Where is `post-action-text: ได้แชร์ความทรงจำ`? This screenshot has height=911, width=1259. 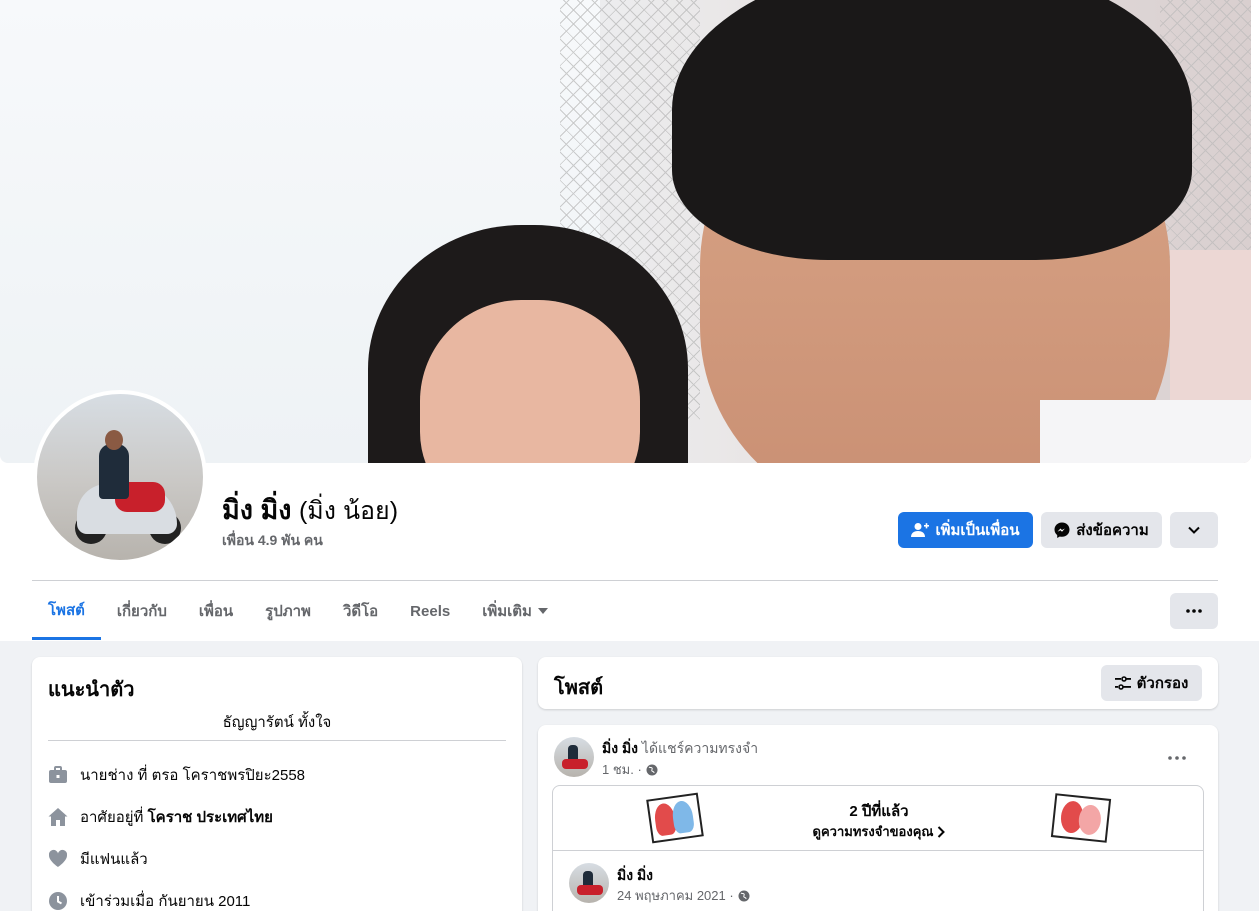 post-action-text: ได้แชร์ความทรงจำ is located at coordinates (700, 748).